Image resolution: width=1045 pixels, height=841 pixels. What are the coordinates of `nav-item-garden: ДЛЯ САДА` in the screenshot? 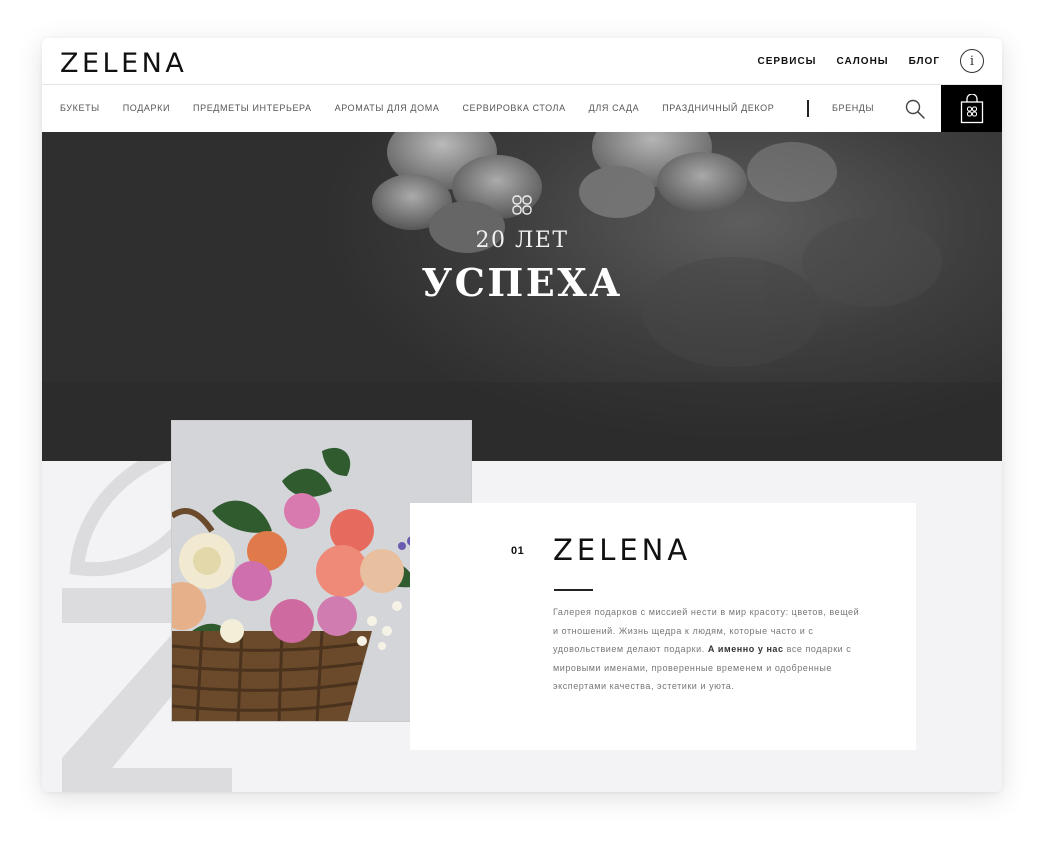 It's located at (614, 108).